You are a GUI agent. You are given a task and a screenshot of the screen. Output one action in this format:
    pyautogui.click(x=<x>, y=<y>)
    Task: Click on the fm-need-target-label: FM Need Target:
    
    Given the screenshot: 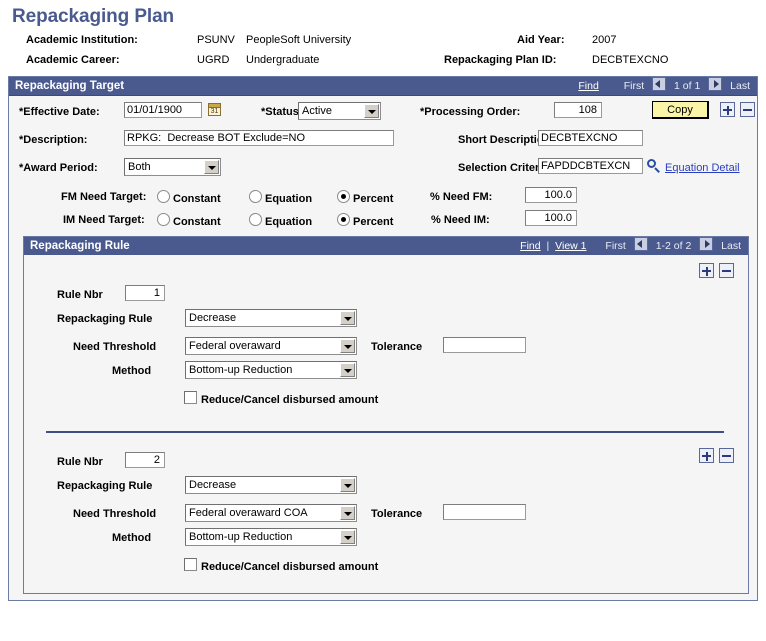 What is the action you would take?
    pyautogui.click(x=104, y=197)
    